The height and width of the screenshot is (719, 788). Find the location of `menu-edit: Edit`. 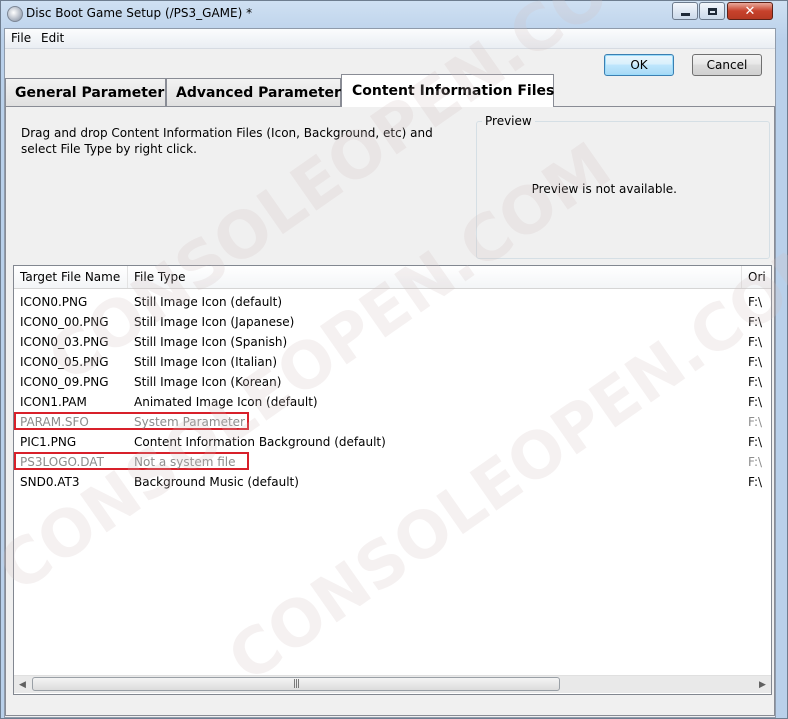

menu-edit: Edit is located at coordinates (52, 38).